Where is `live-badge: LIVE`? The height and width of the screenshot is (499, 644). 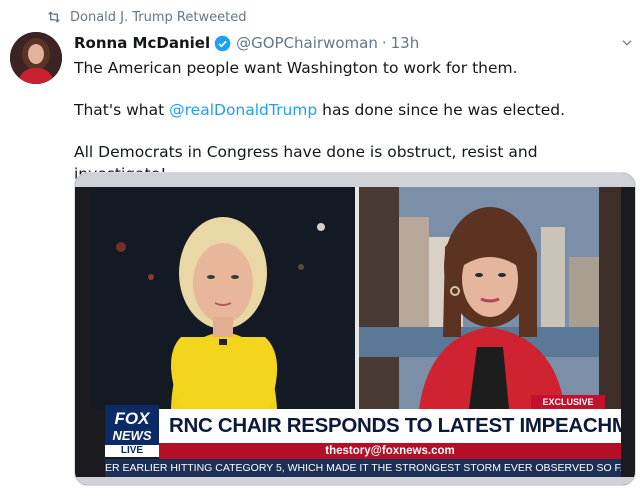 live-badge: LIVE is located at coordinates (132, 451).